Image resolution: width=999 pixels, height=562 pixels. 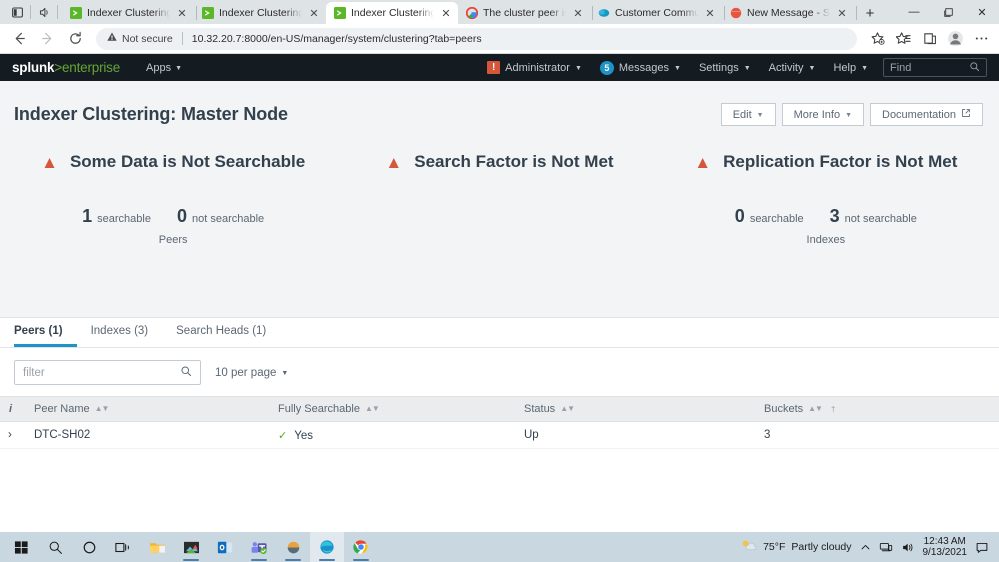 What do you see at coordinates (776, 219) in the screenshot?
I see `indexes-searchable-label: searchable` at bounding box center [776, 219].